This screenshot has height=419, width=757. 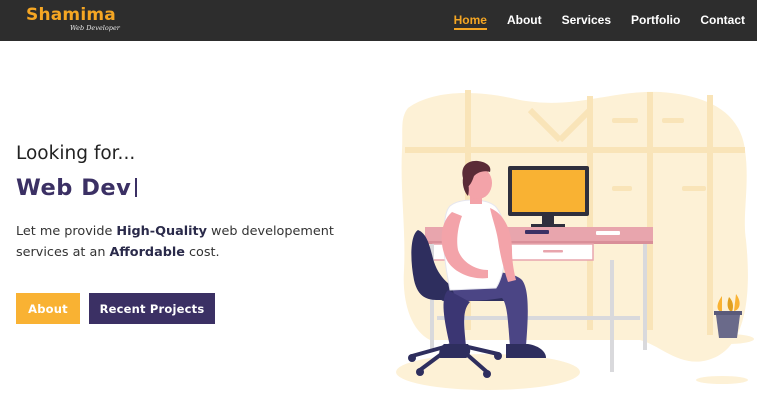 I want to click on hero-typed-title: Web Dev, so click(x=77, y=188).